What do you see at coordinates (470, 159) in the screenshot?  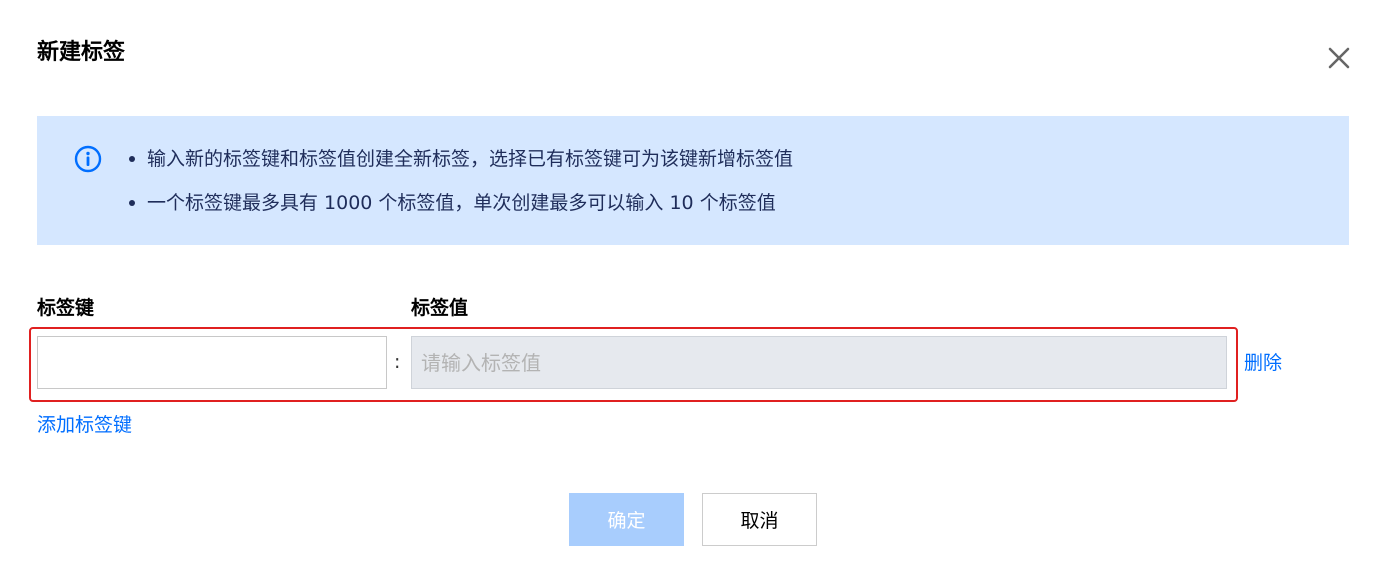 I see `notice-text: 输入新的标签键和标签值创建全新标签，选择已有标签键可为该键新增标签值` at bounding box center [470, 159].